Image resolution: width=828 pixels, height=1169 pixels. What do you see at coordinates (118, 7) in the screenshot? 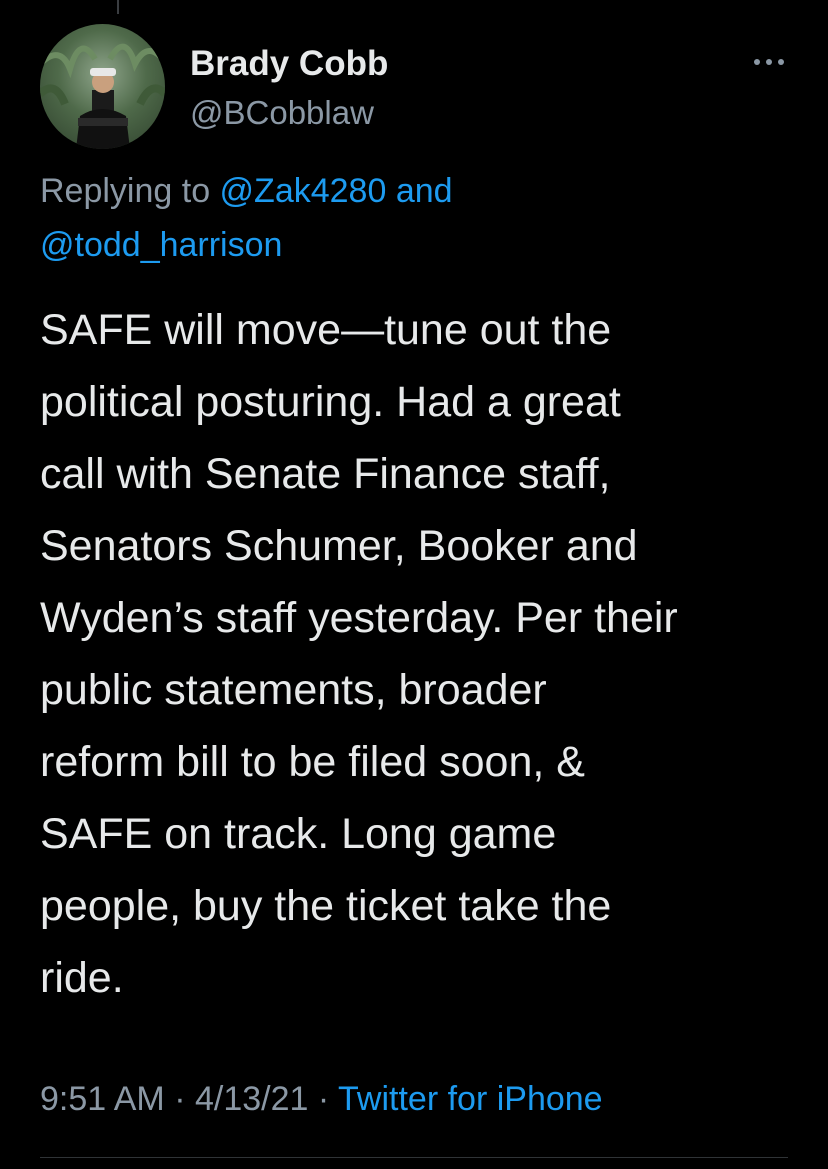
I see `thread-connector-line` at bounding box center [118, 7].